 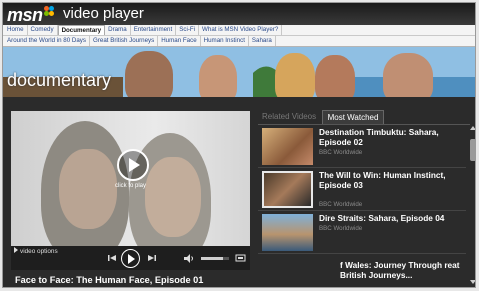 What do you see at coordinates (25, 15) in the screenshot?
I see `msn-logo-text: msn` at bounding box center [25, 15].